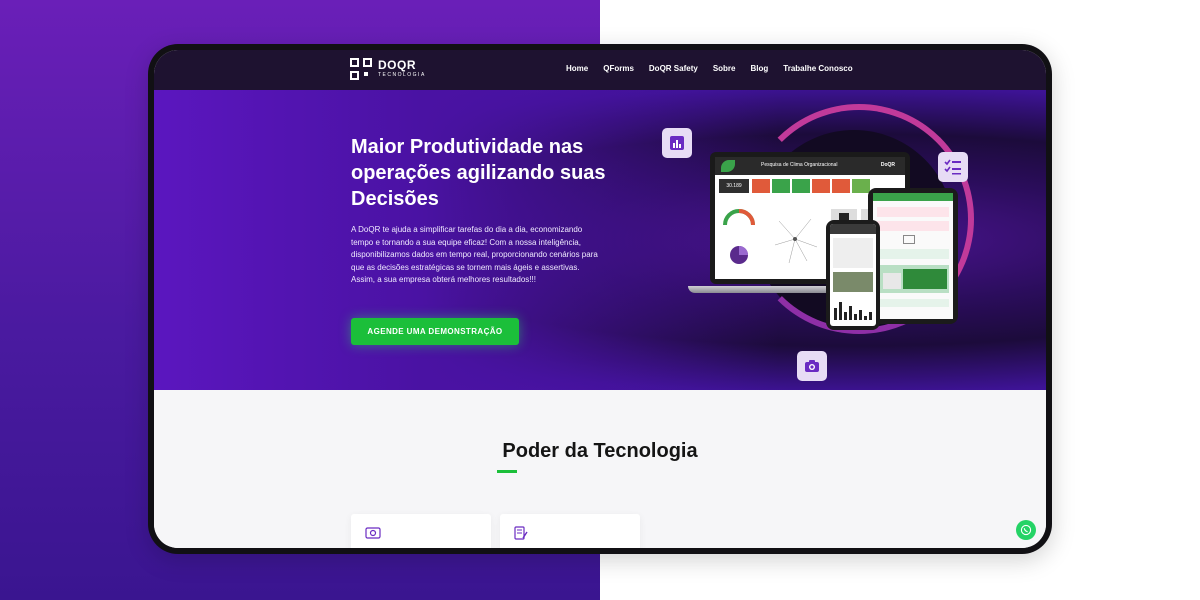 The image size is (1200, 600). Describe the element at coordinates (361, 69) in the screenshot. I see `qr-logo-icon` at that location.